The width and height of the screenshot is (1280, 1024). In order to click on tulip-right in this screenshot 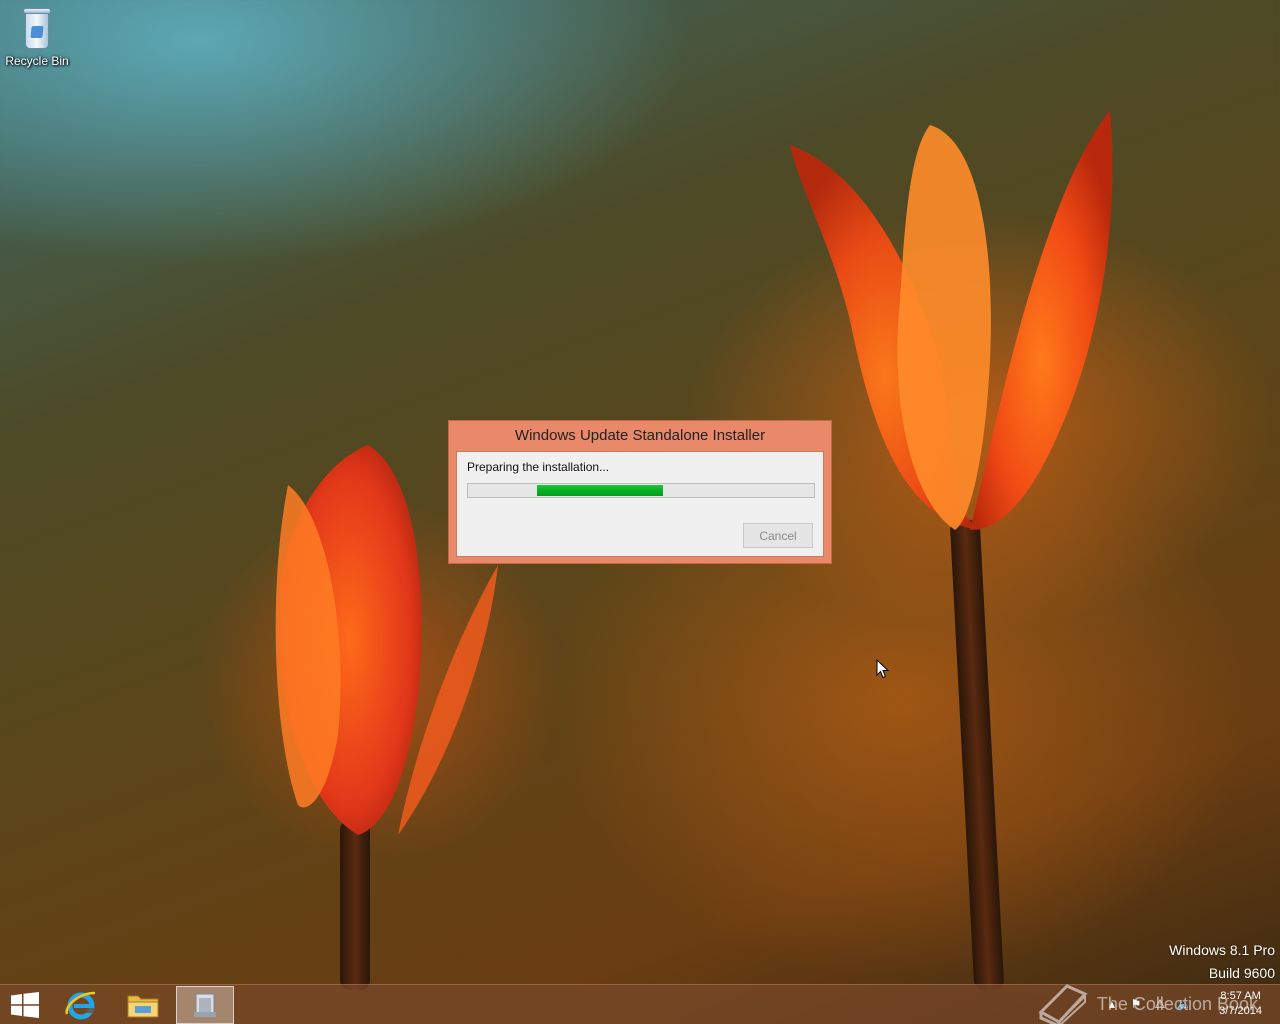, I will do `click(951, 320)`.